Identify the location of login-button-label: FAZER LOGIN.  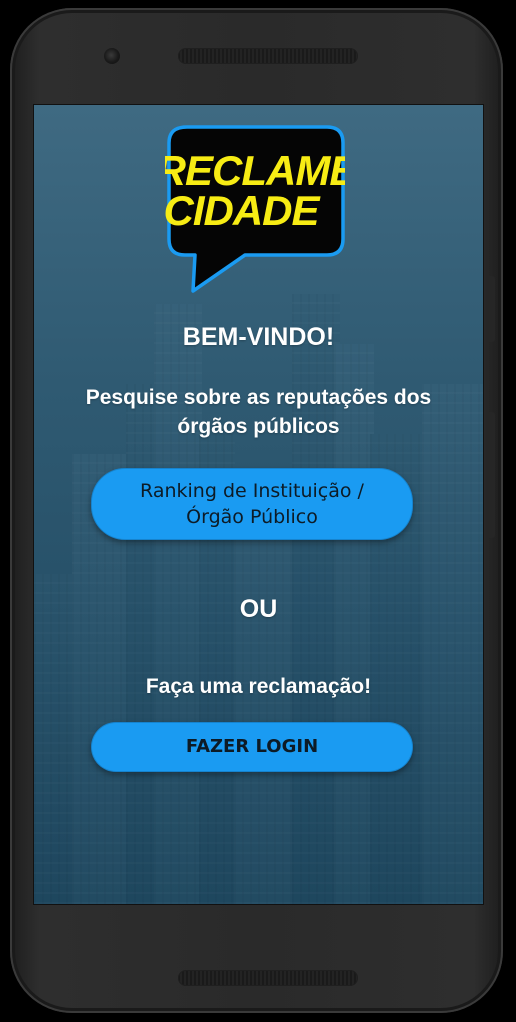
(252, 746).